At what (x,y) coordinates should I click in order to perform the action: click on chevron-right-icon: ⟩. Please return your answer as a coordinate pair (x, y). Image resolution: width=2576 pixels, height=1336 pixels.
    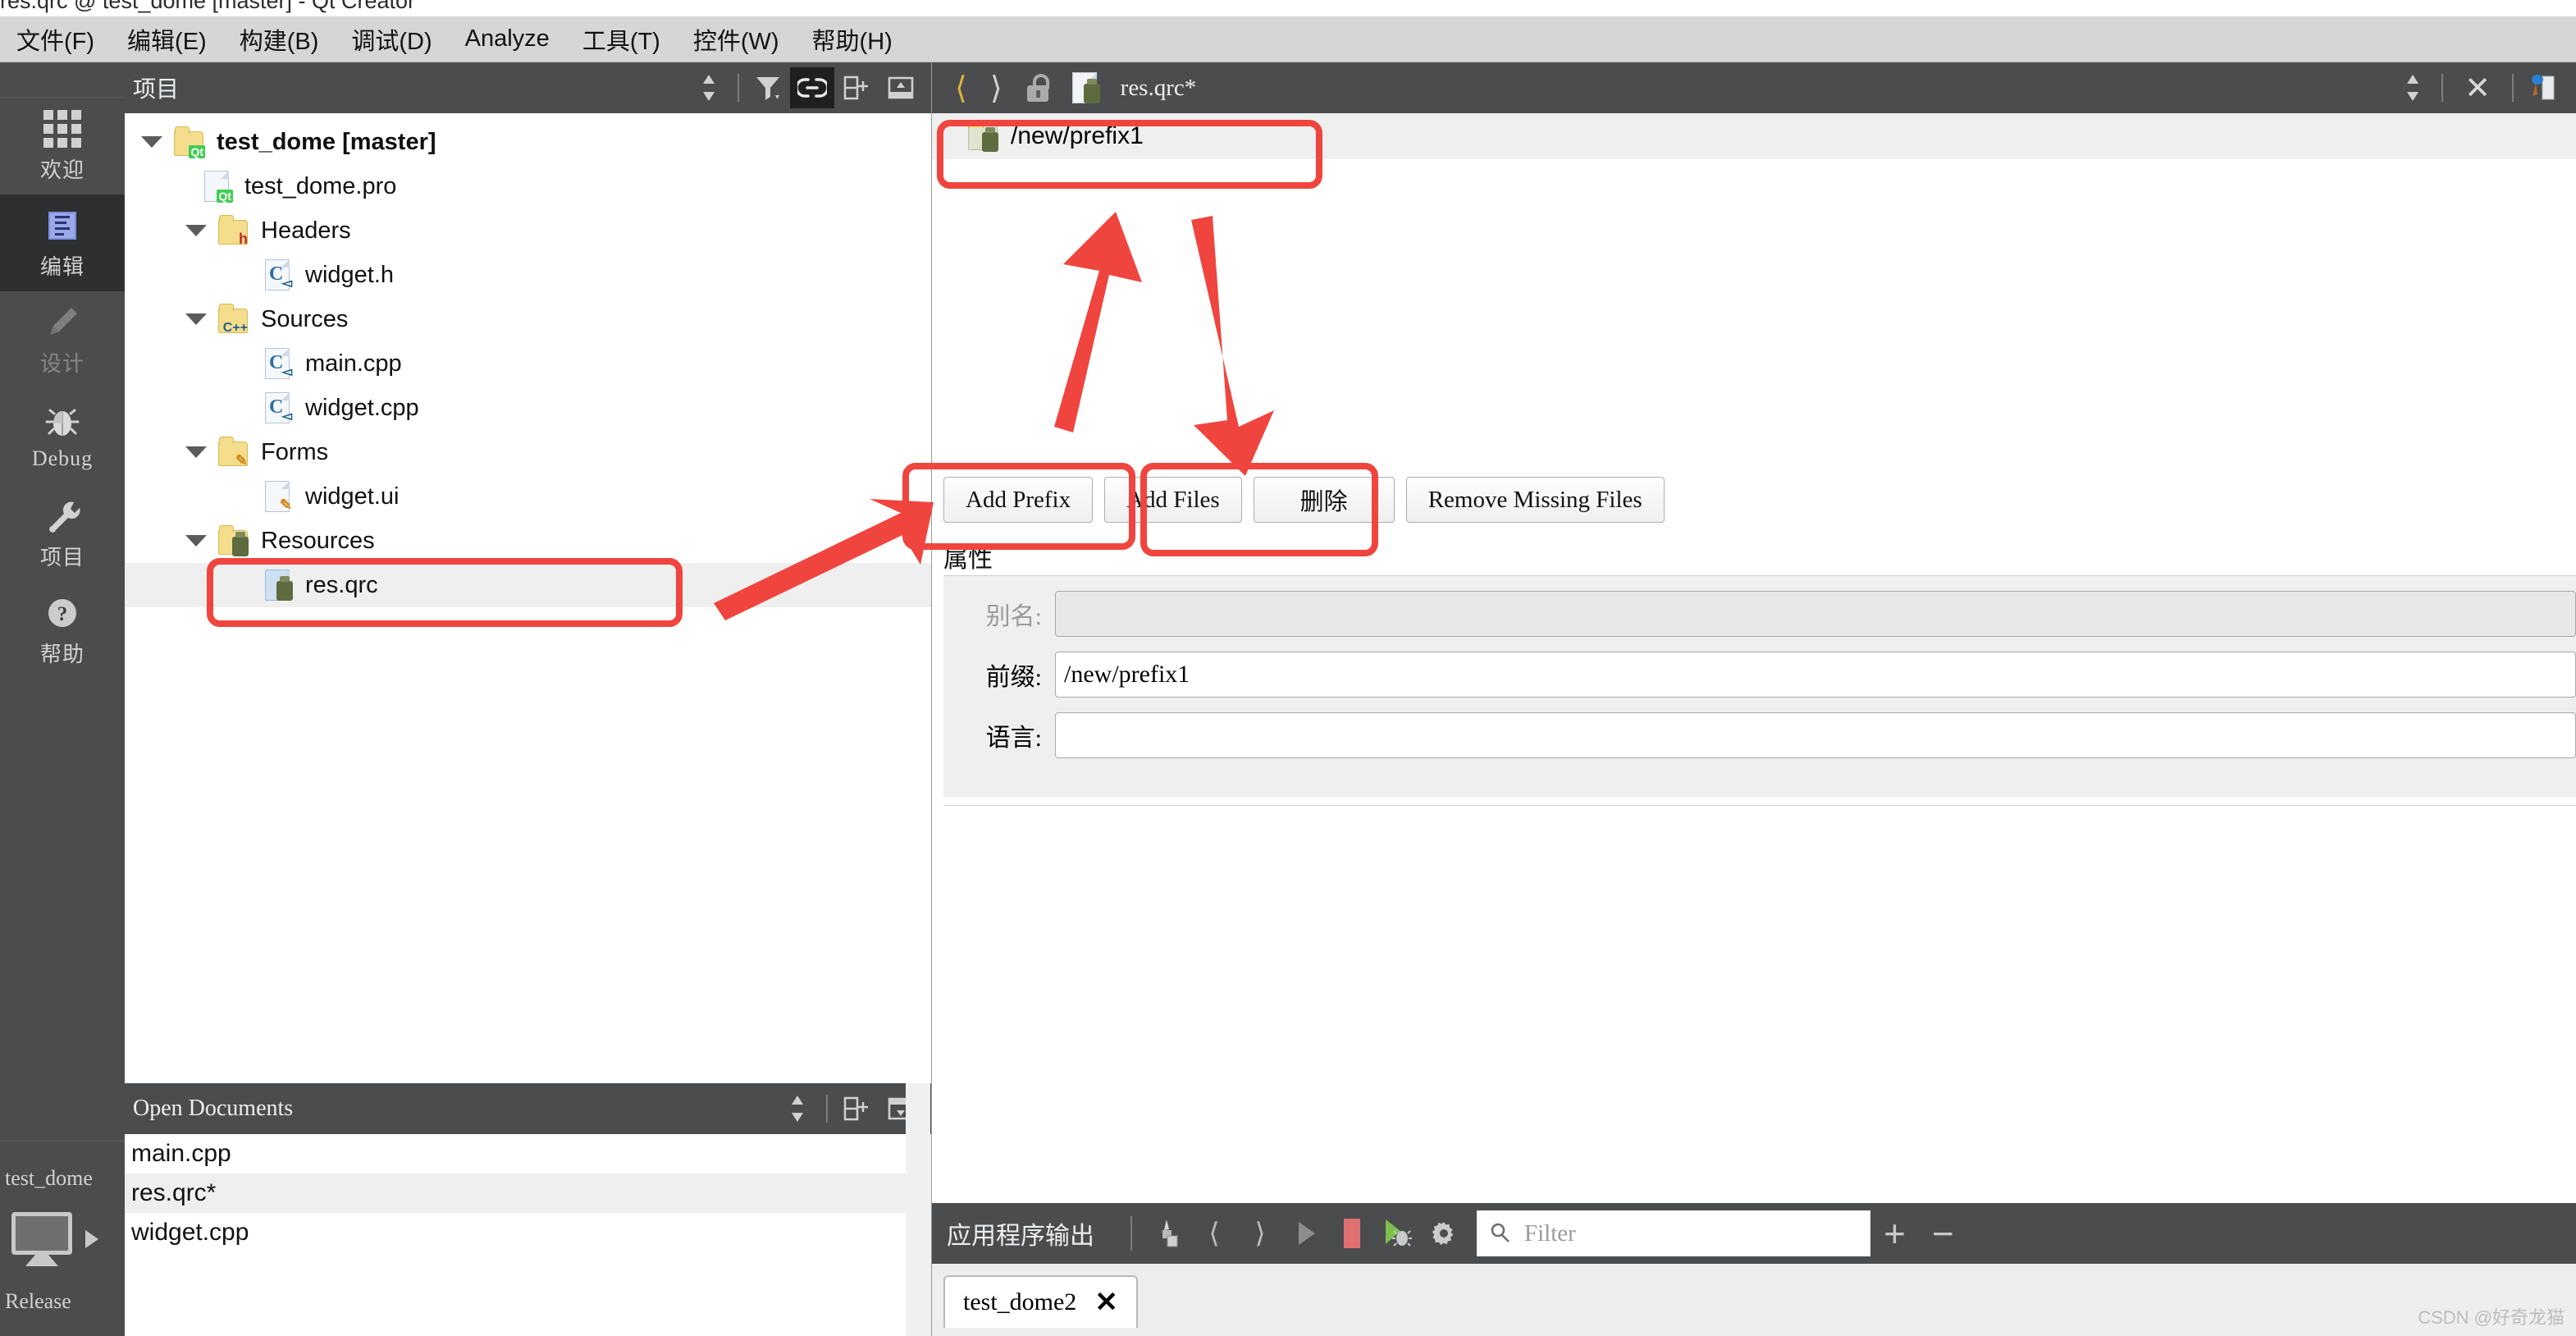
    Looking at the image, I should click on (996, 88).